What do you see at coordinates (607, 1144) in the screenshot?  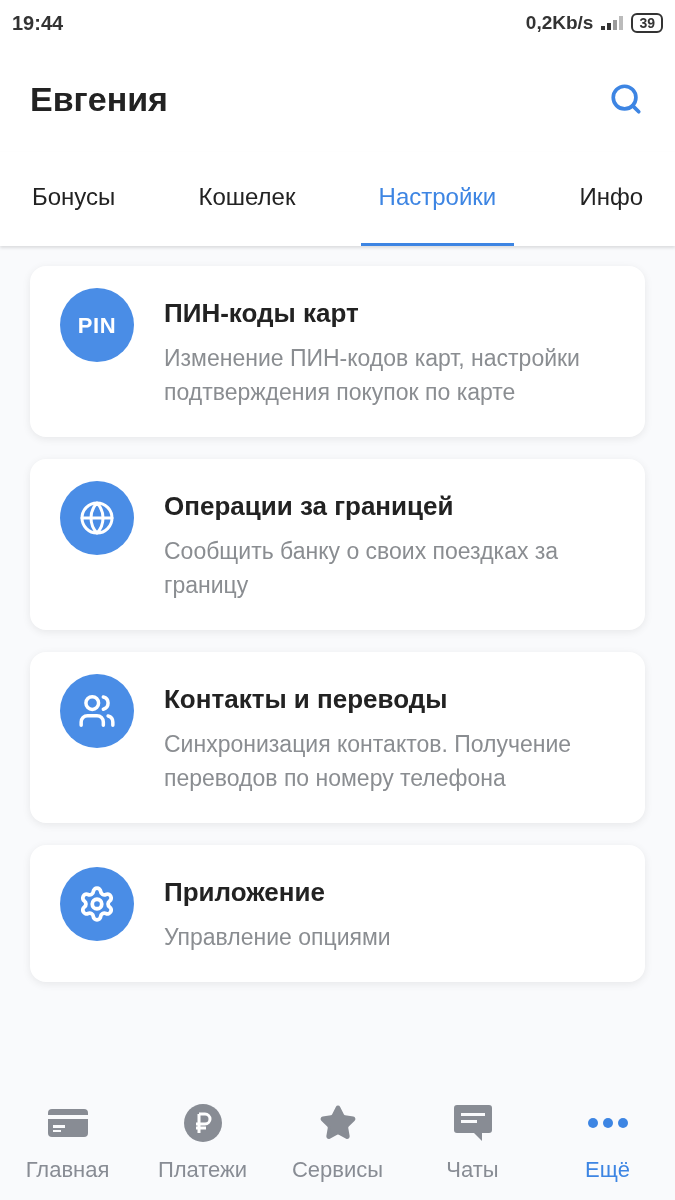 I see `nav-item: Ещё` at bounding box center [607, 1144].